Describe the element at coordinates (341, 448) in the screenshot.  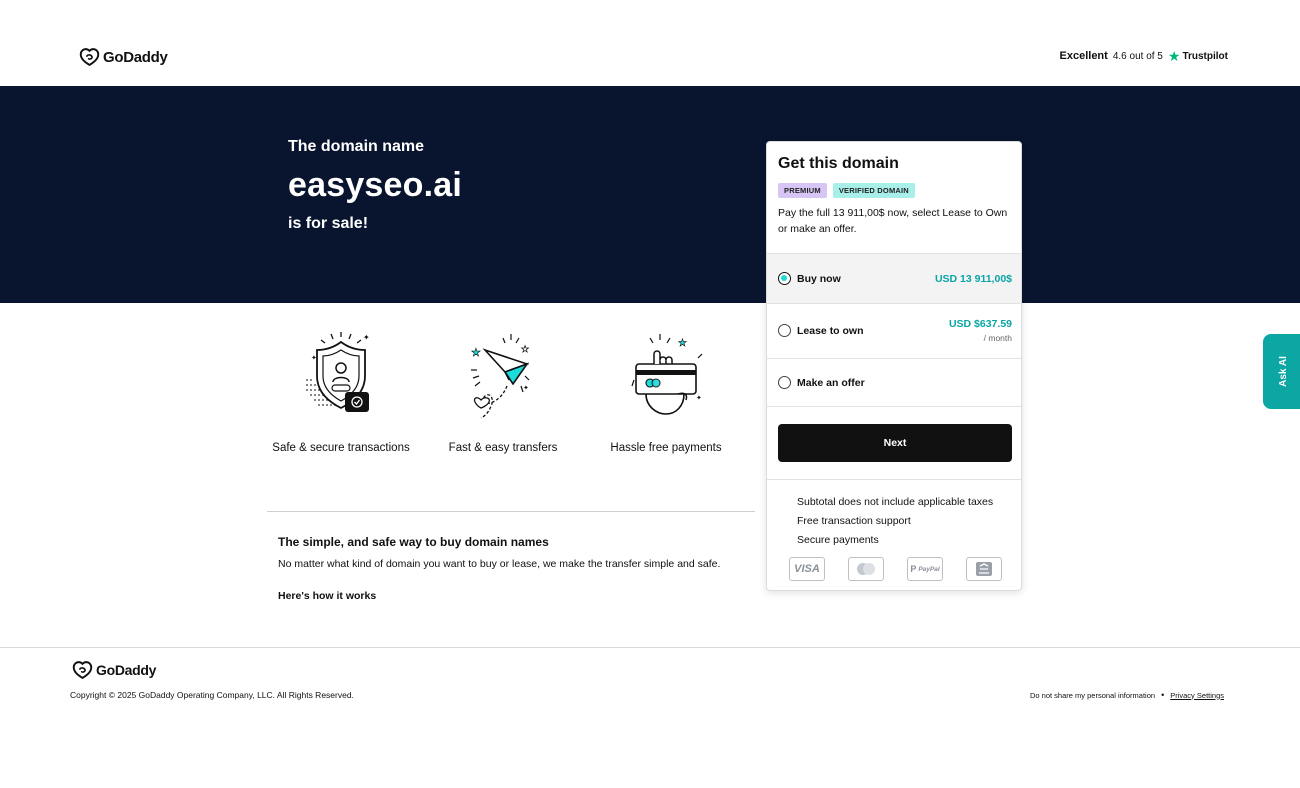
I see `feature-label: Safe & secure transactions` at that location.